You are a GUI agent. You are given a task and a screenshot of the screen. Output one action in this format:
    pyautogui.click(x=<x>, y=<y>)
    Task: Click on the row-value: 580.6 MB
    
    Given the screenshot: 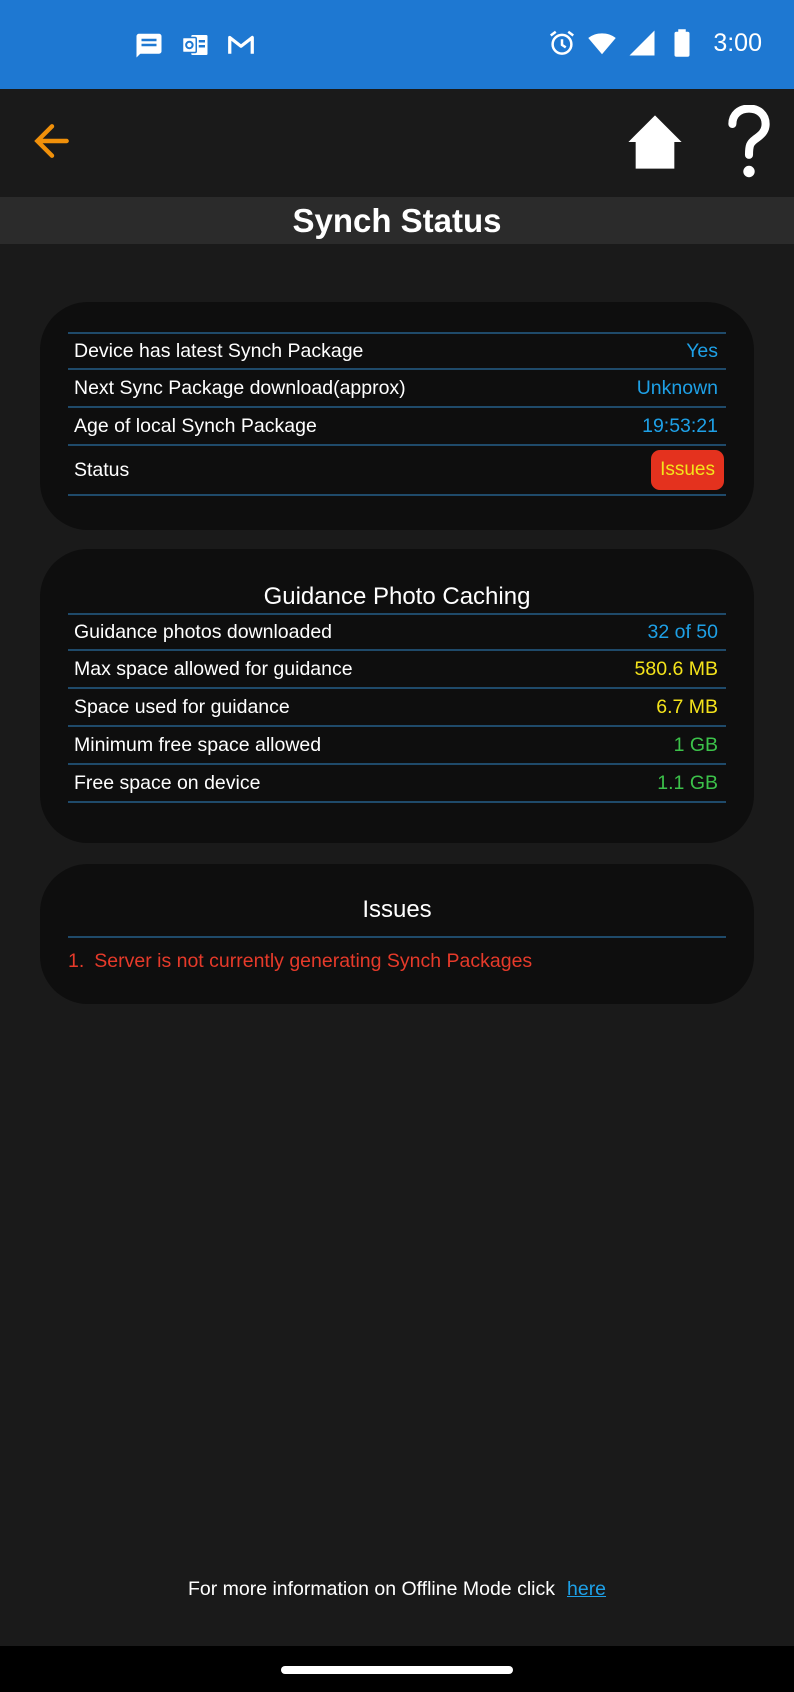 What is the action you would take?
    pyautogui.click(x=676, y=668)
    